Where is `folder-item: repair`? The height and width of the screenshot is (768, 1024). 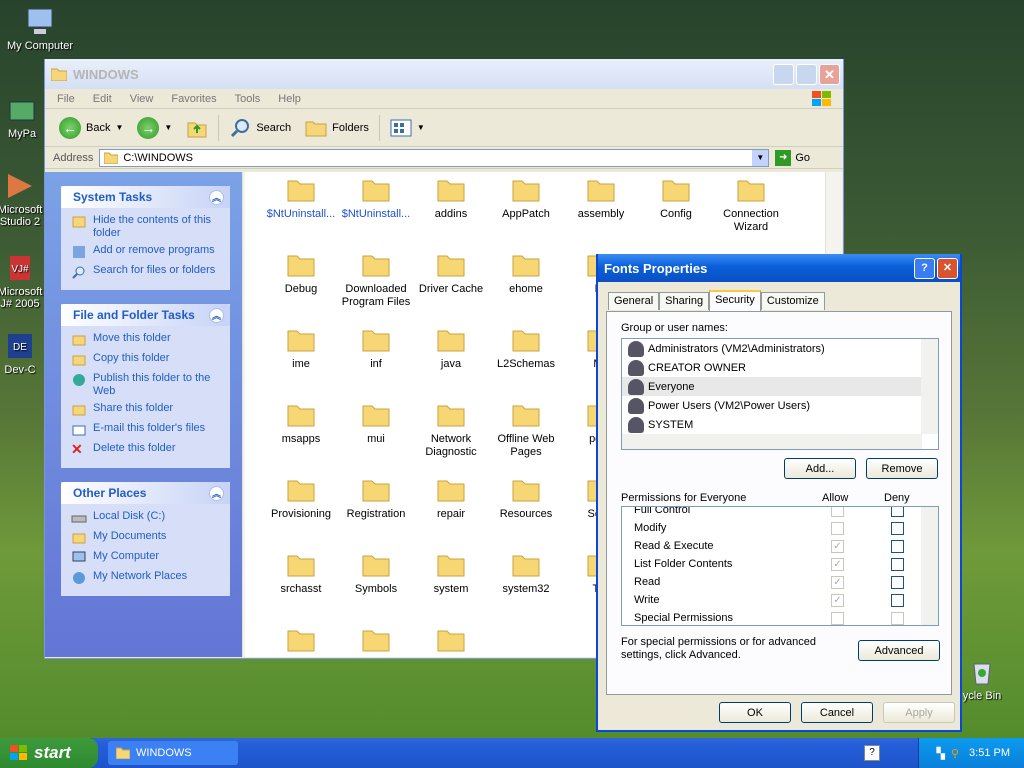 folder-item: repair is located at coordinates (451, 499).